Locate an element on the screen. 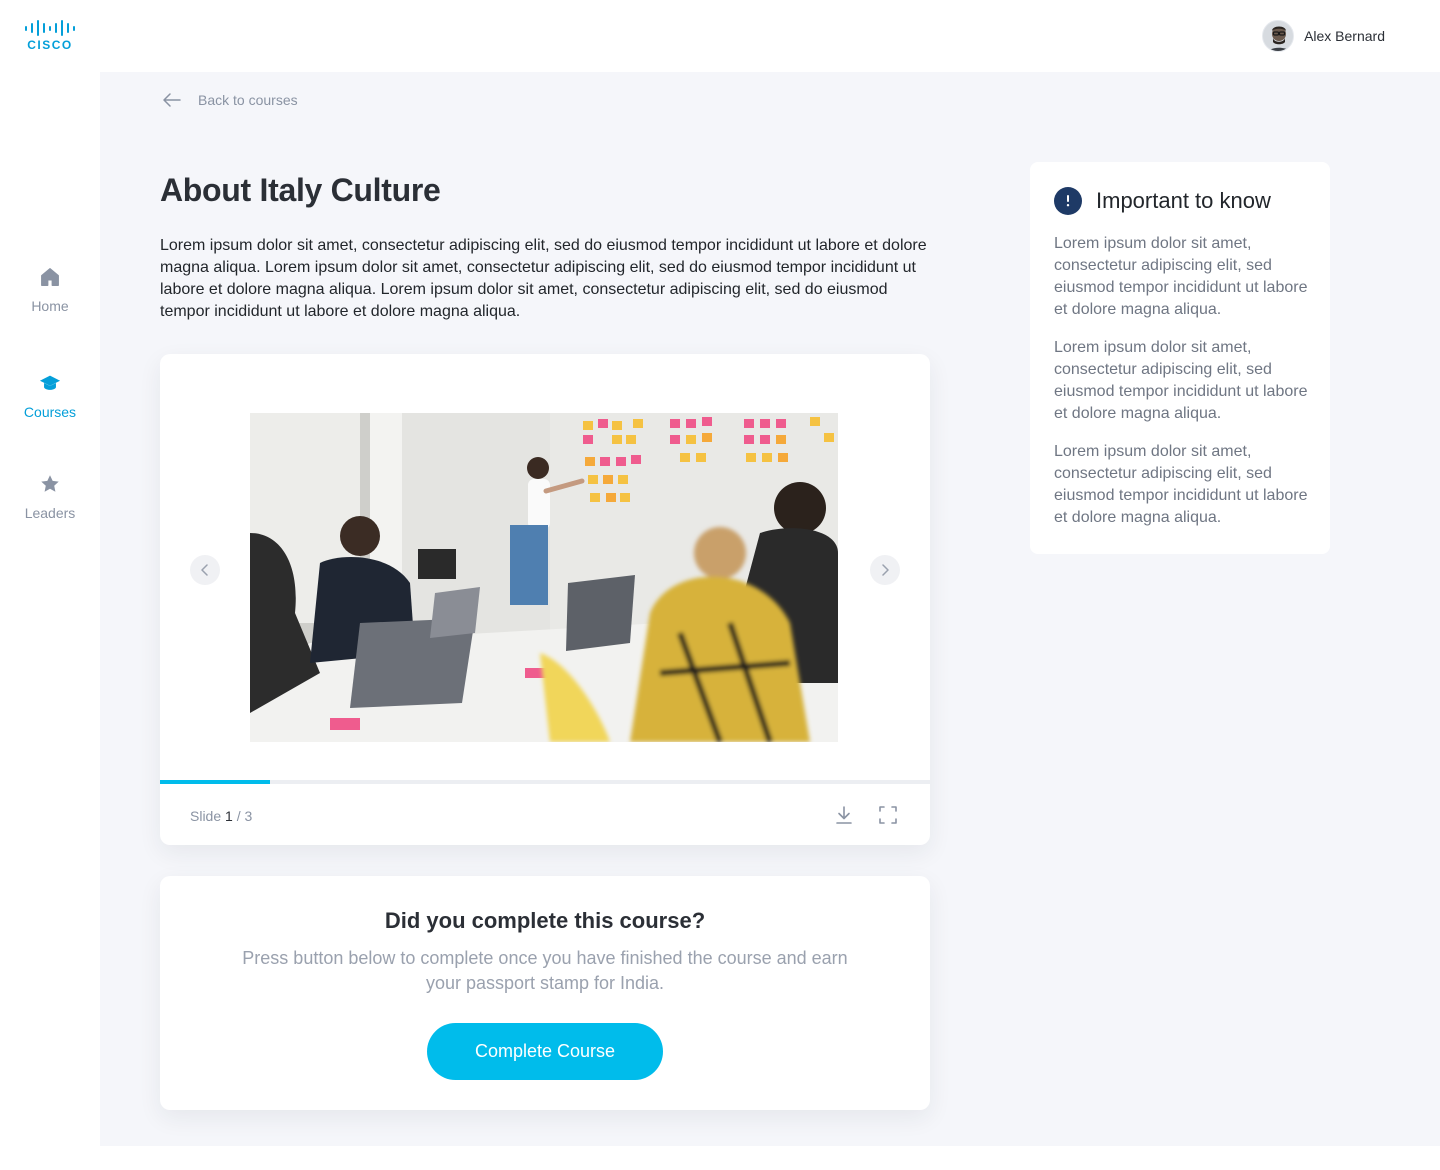  slide-total: 3 is located at coordinates (248, 816).